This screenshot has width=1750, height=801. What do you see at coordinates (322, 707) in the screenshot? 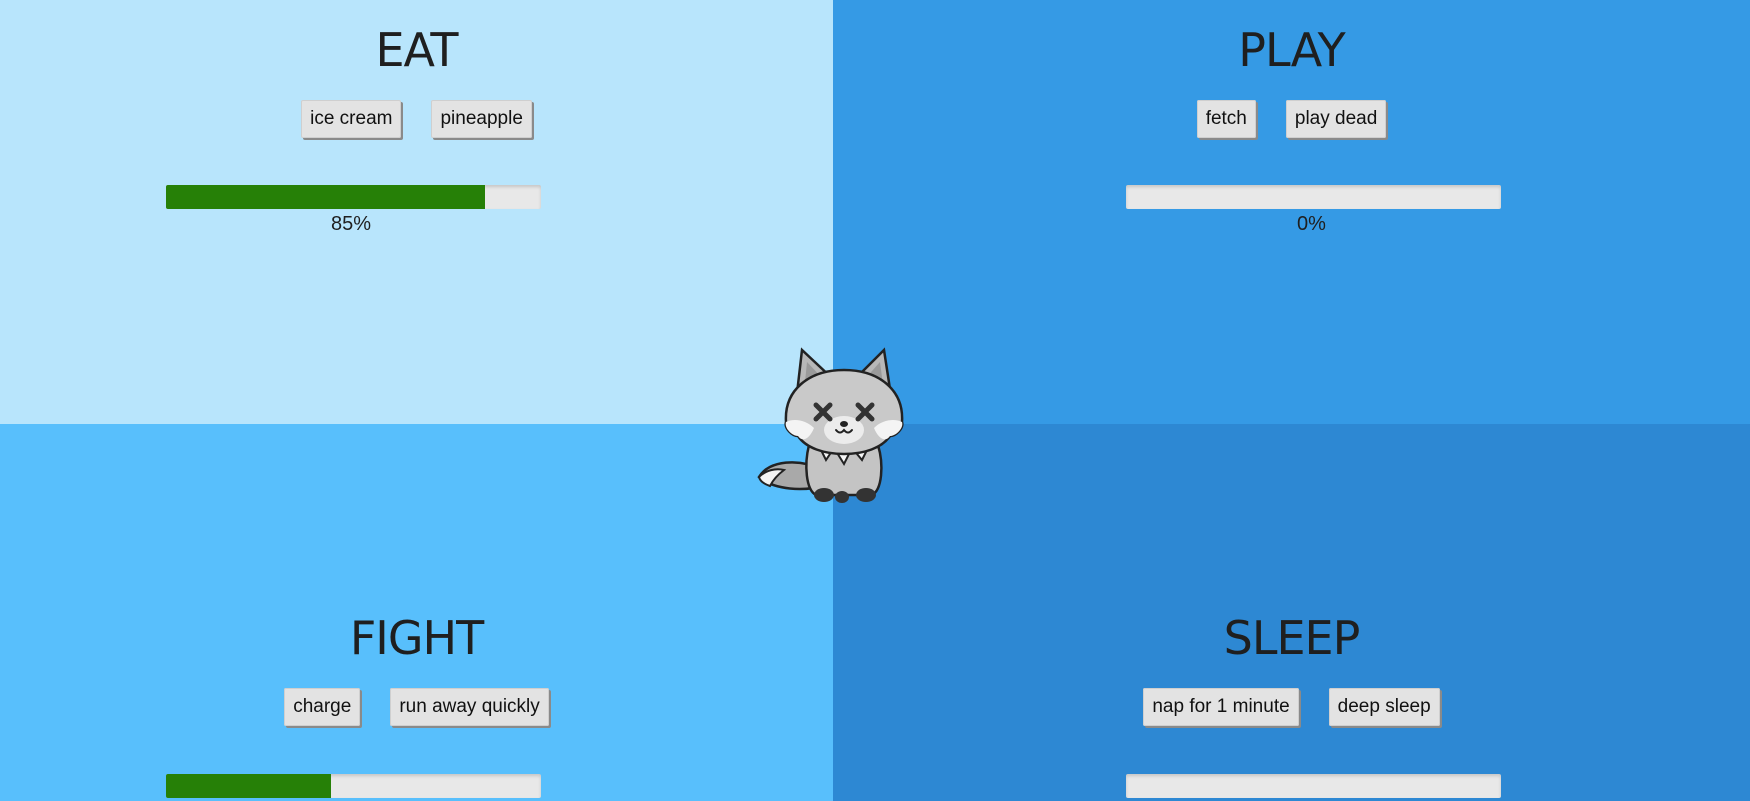
I see `charge-button: charge` at bounding box center [322, 707].